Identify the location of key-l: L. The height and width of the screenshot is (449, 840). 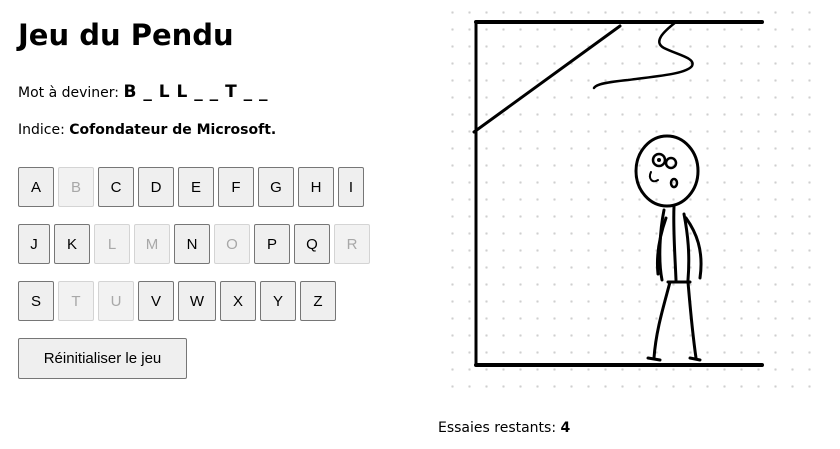
(112, 244).